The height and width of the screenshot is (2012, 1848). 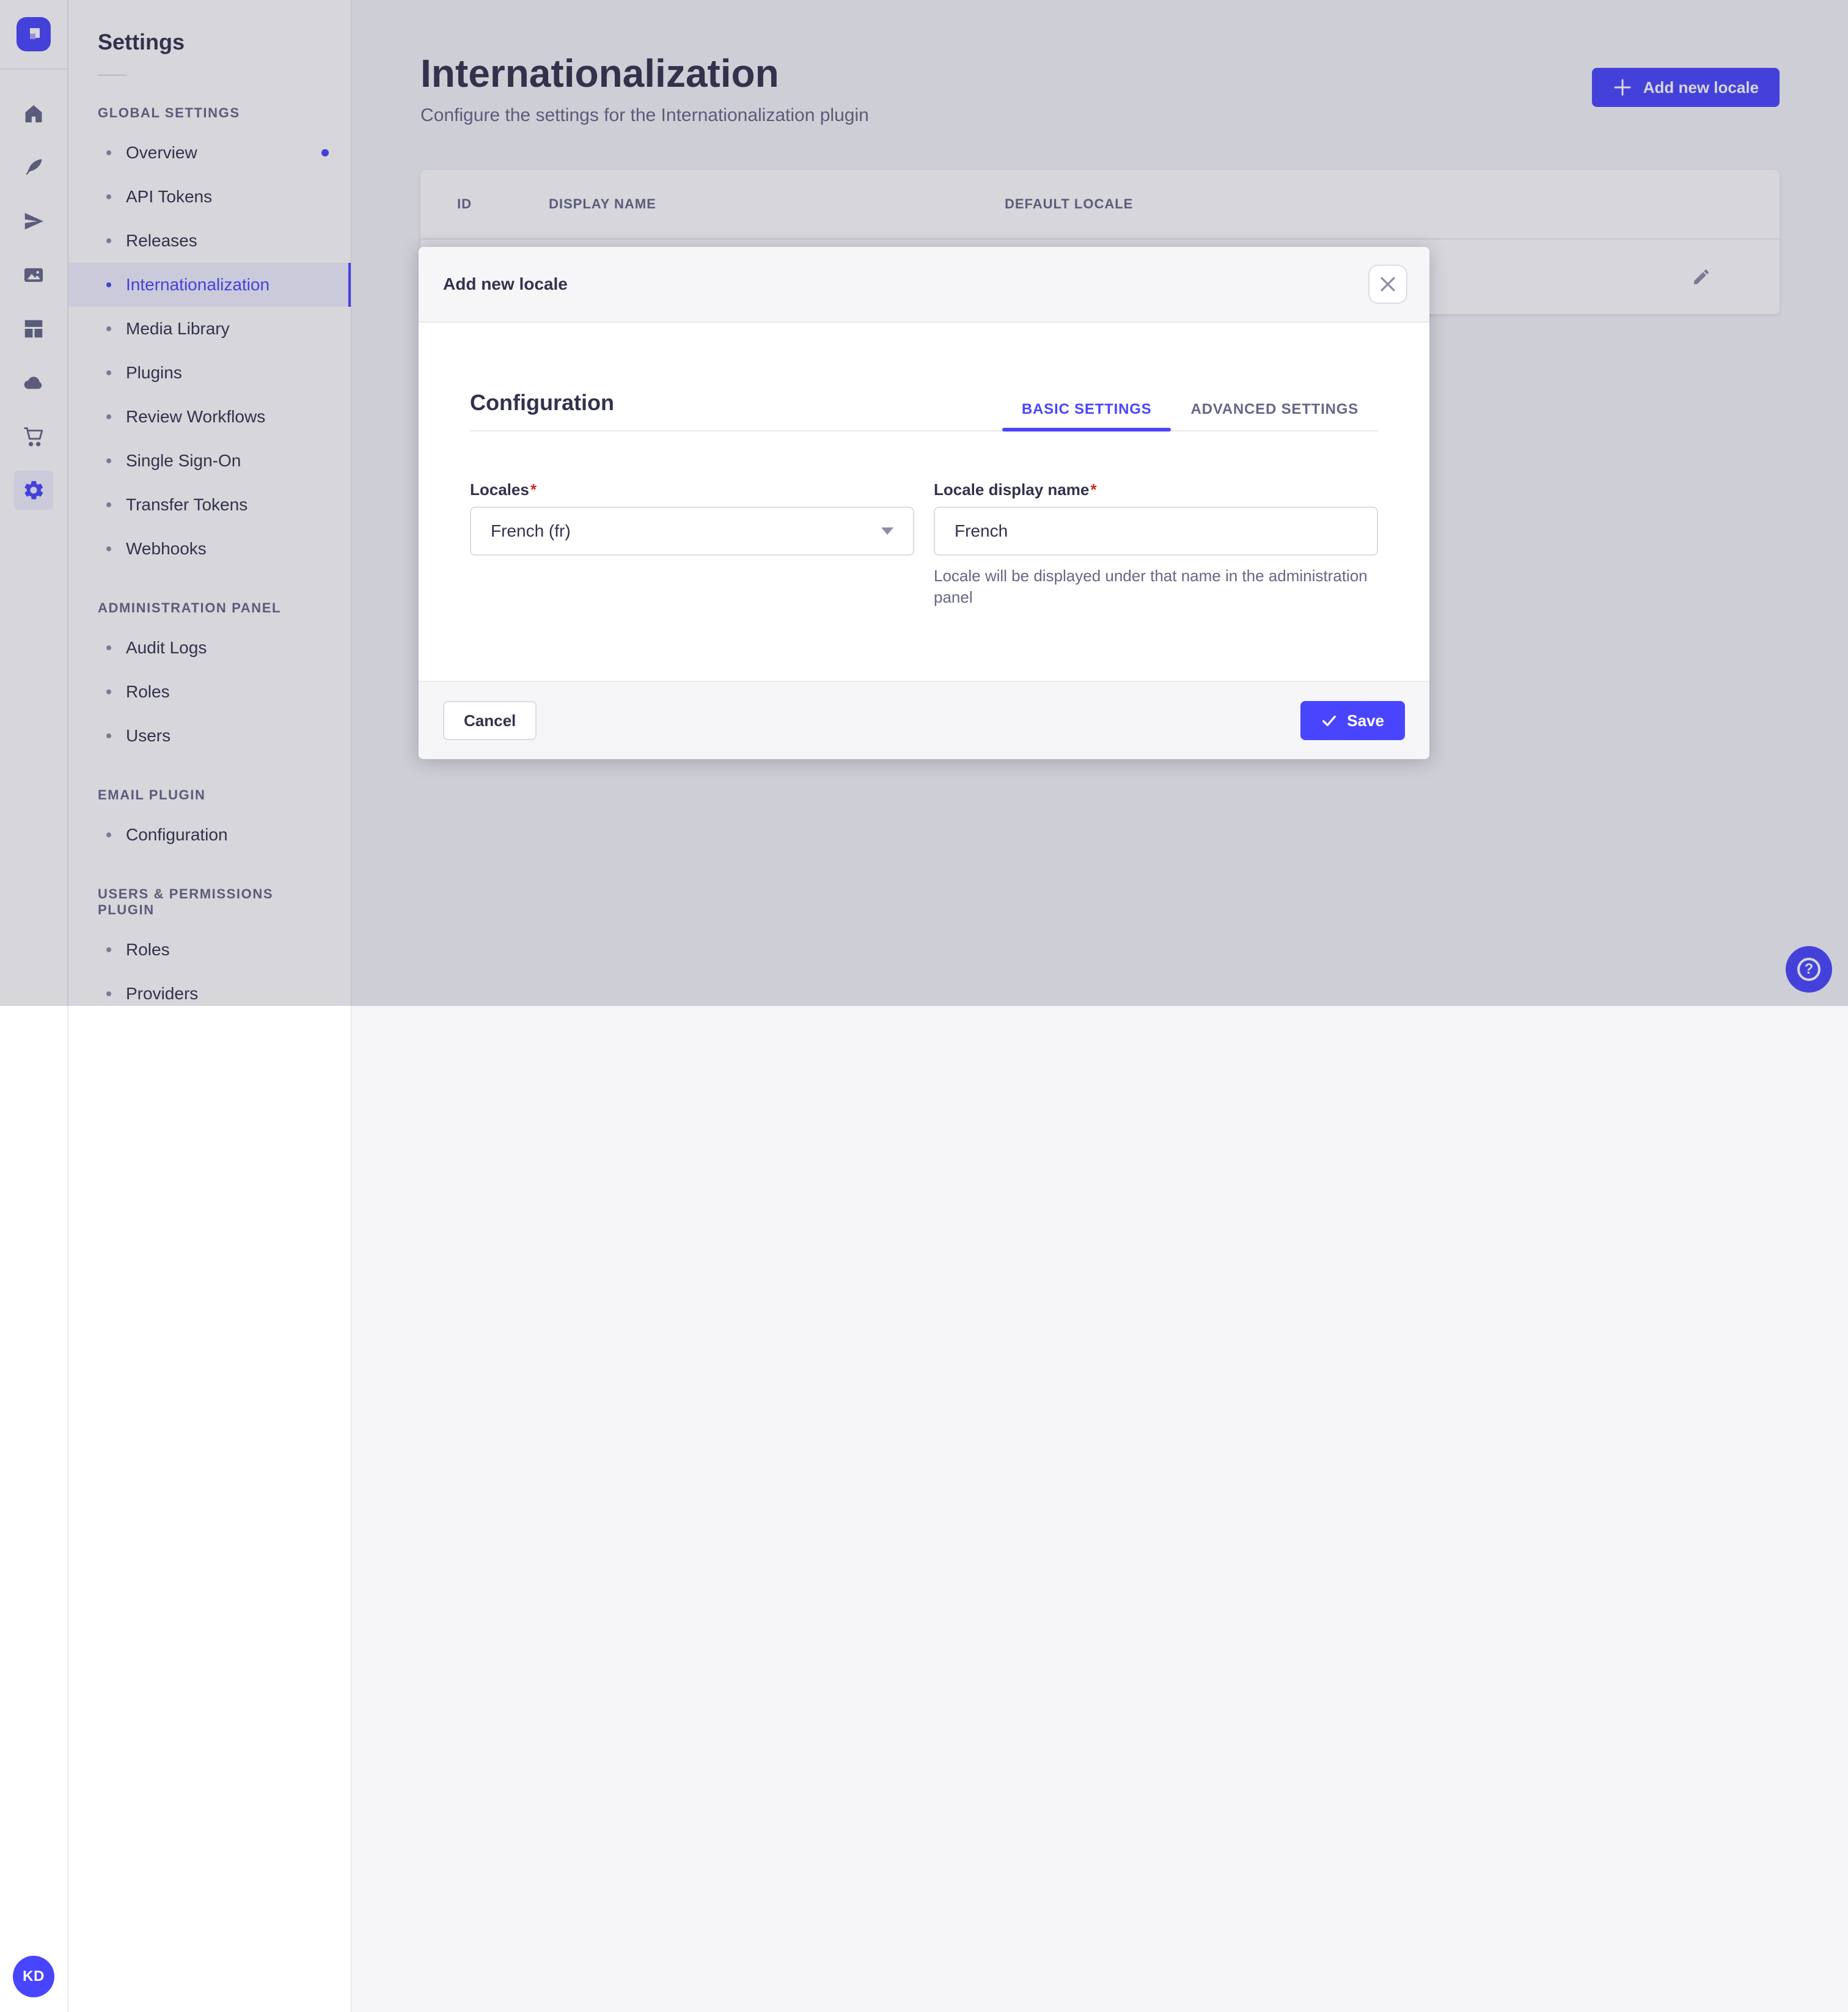 I want to click on settings-tabs: BASIC SETTINGS ADVANCED SETTINGS, so click(x=1190, y=409).